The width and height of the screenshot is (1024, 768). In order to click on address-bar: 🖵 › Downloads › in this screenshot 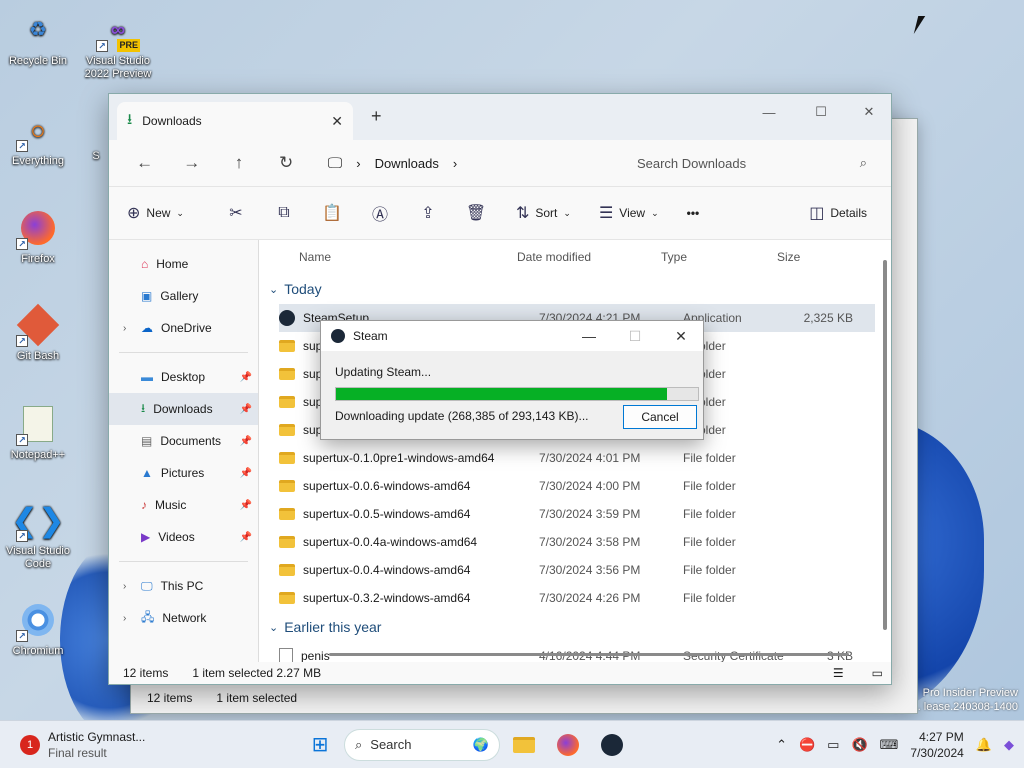, I will do `click(466, 163)`.